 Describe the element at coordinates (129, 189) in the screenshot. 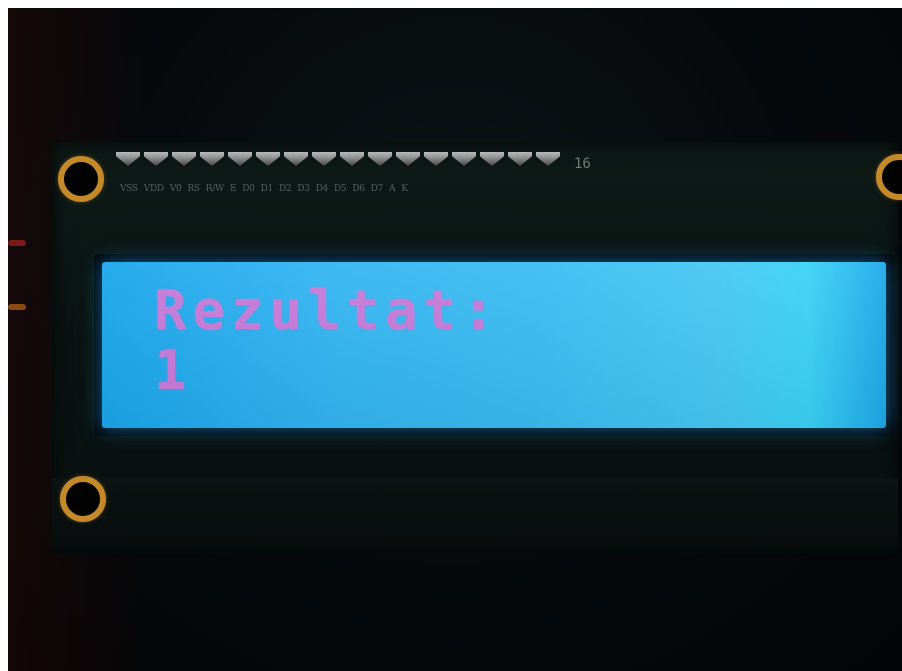

I see `pin-label: VSS` at that location.